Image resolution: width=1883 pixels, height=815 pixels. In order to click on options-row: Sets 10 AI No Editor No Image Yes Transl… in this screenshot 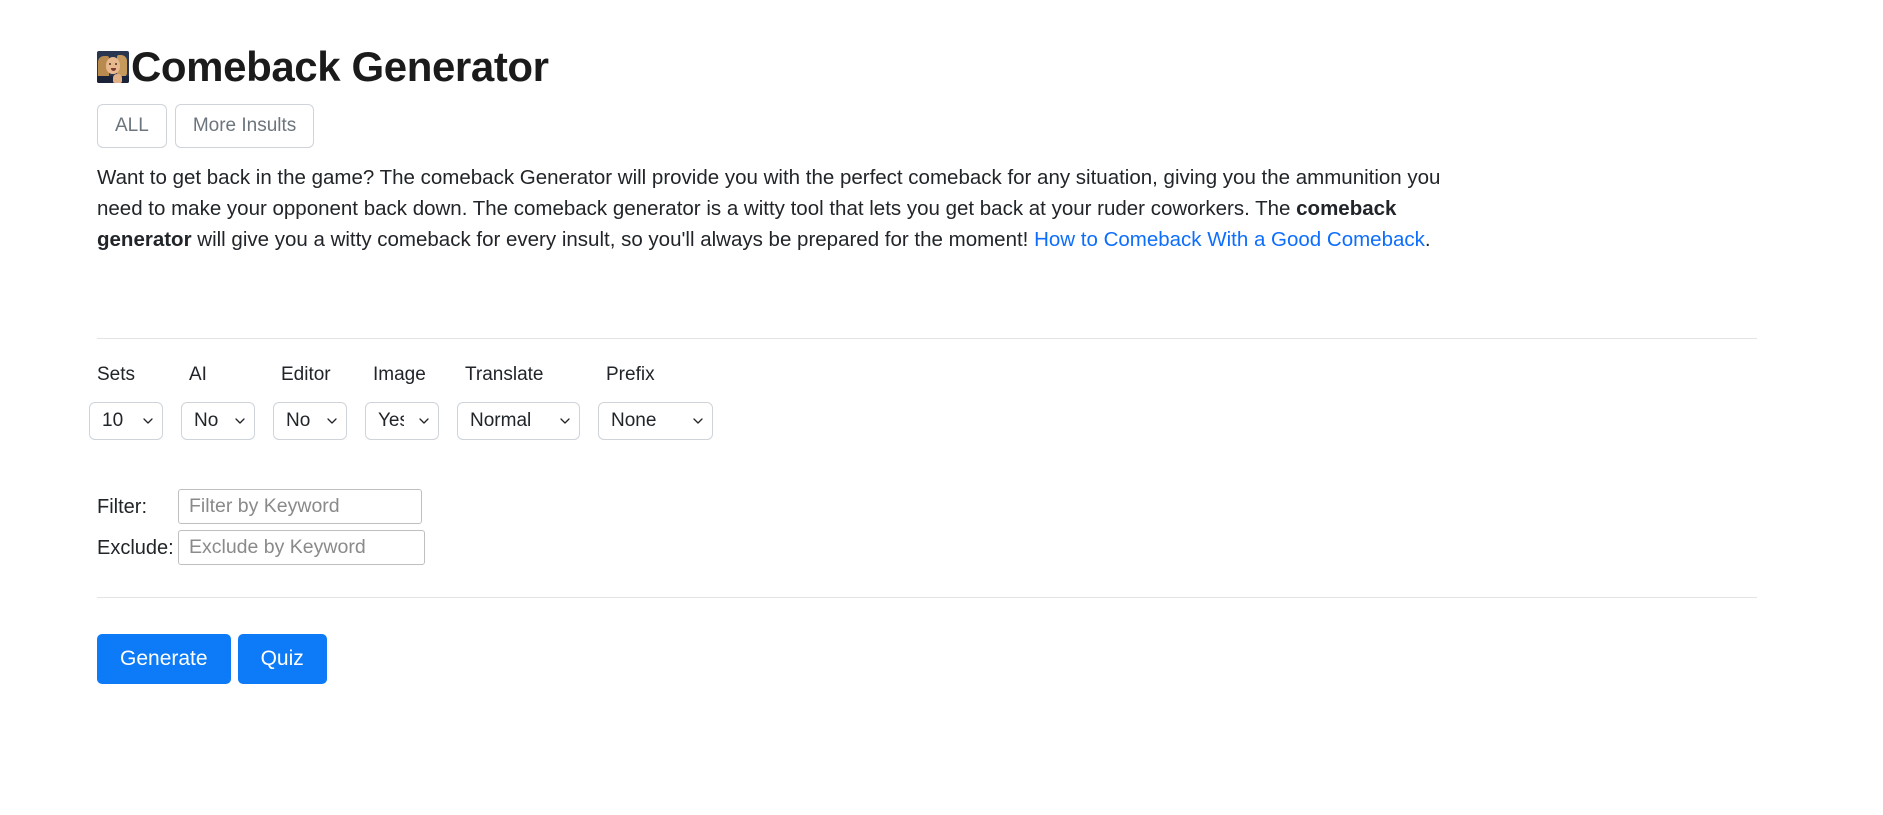, I will do `click(933, 402)`.